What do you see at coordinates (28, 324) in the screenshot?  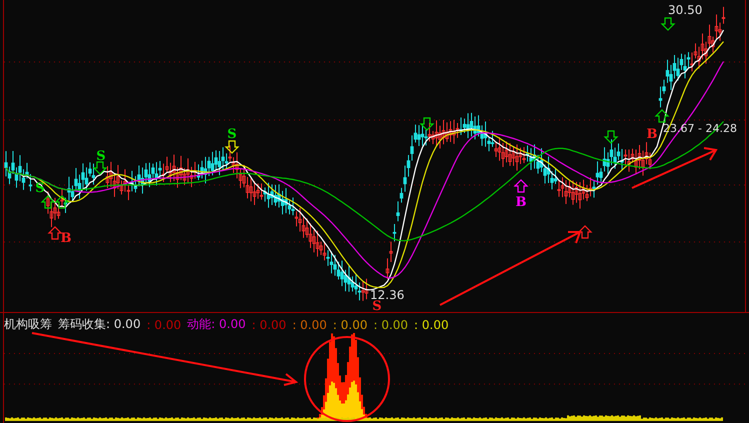 I see `indicator-title: 机构吸筹` at bounding box center [28, 324].